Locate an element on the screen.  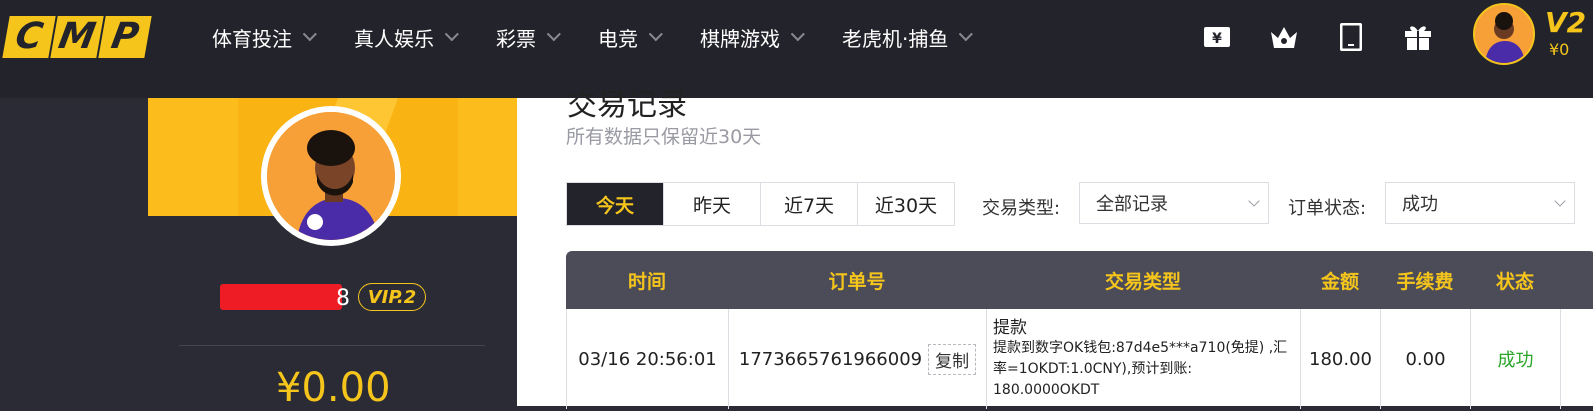
nav-item-sports: 体育投注 is located at coordinates (264, 37).